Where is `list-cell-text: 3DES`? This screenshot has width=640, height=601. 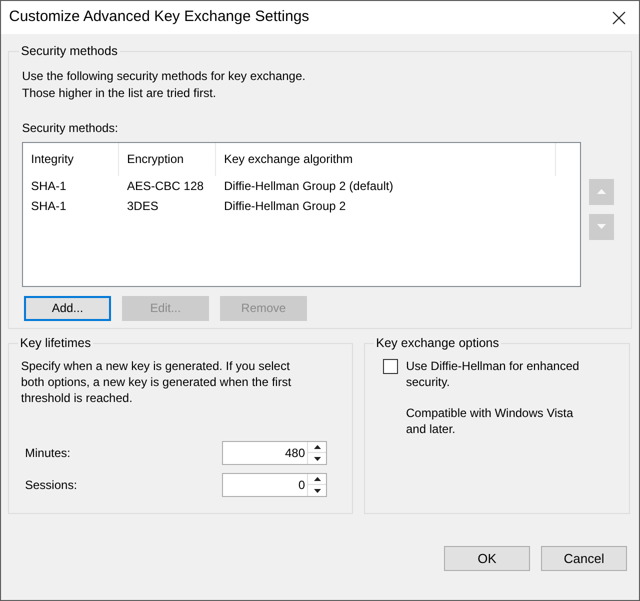
list-cell-text: 3DES is located at coordinates (143, 206).